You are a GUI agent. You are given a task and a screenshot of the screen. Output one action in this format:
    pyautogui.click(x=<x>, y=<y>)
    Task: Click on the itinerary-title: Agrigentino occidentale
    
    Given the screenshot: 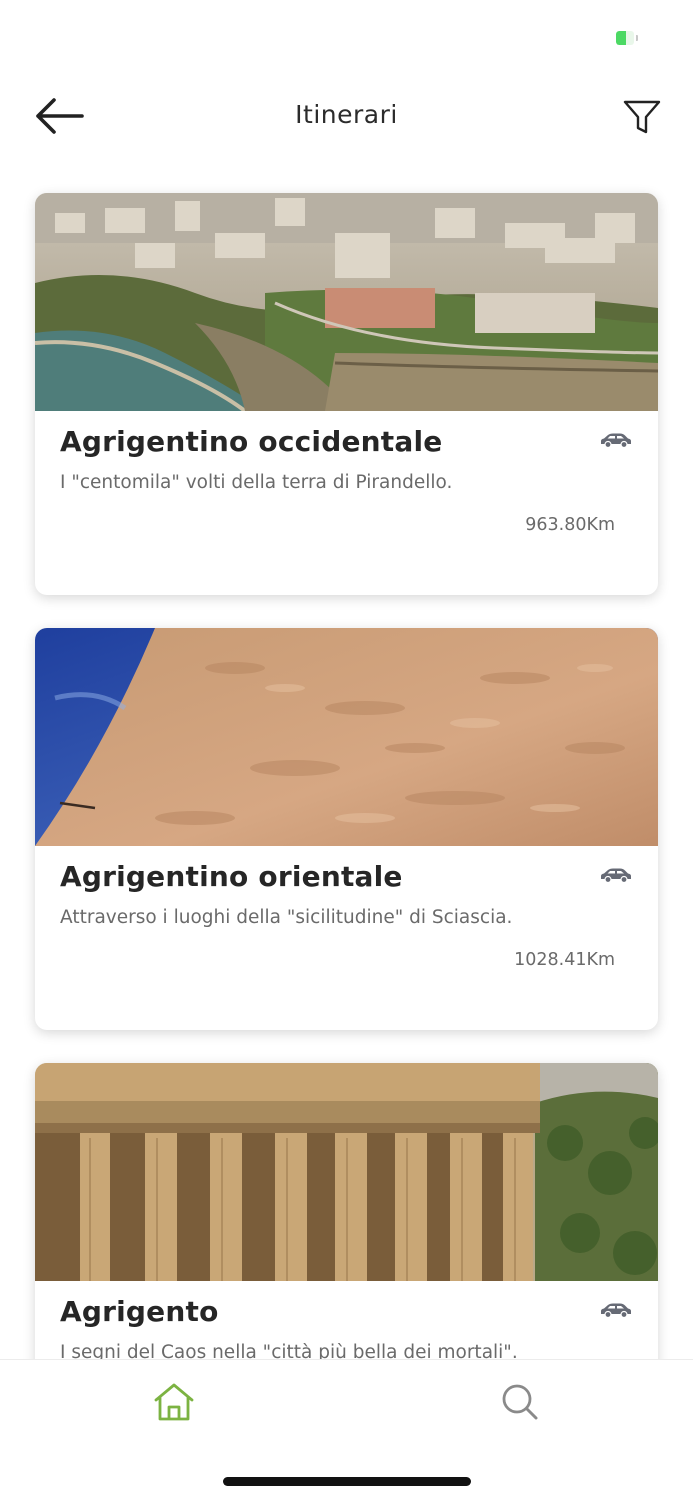 What is the action you would take?
    pyautogui.click(x=251, y=441)
    